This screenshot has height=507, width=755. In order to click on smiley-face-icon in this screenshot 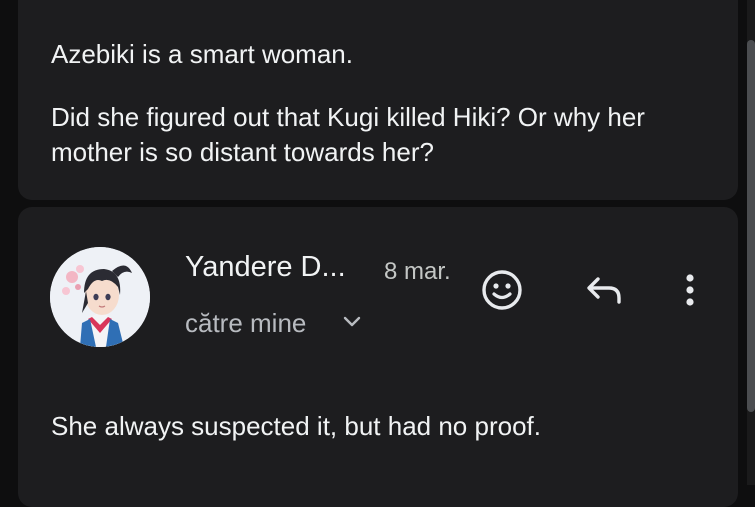, I will do `click(502, 290)`.